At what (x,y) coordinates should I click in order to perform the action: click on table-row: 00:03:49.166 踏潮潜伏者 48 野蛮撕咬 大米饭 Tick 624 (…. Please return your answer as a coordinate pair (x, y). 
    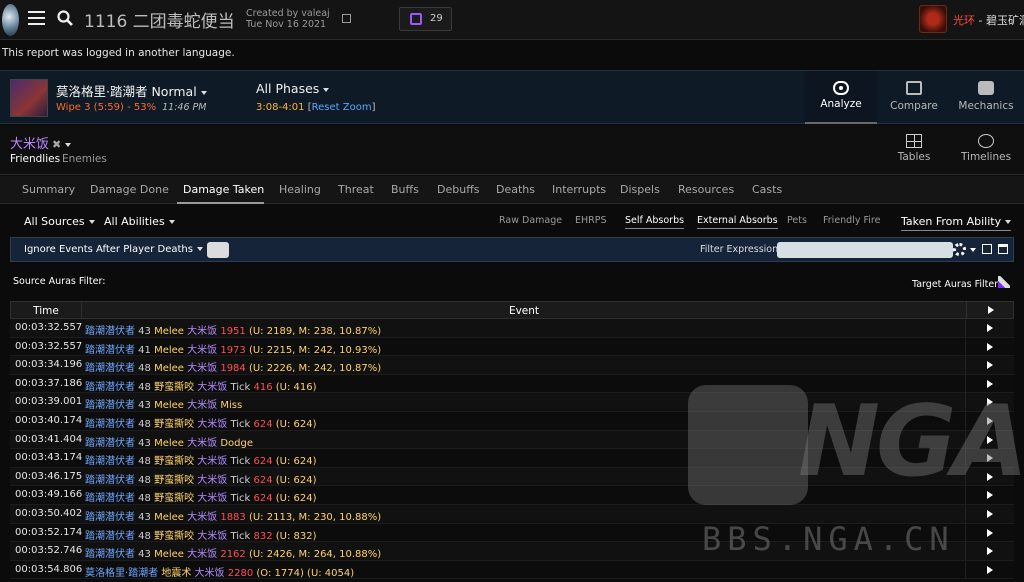
    Looking at the image, I should click on (512, 495).